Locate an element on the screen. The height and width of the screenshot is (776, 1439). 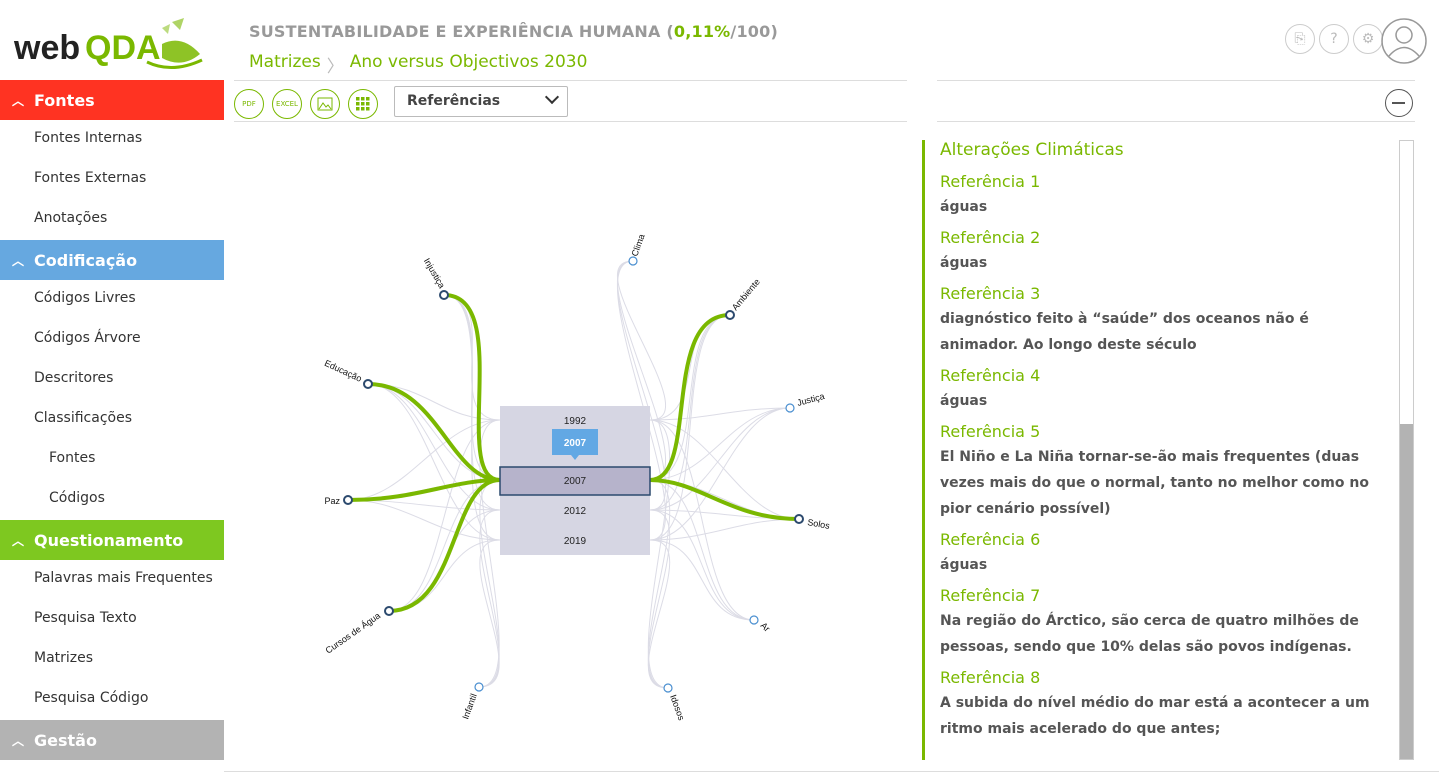
user-avatar is located at coordinates (1404, 41).